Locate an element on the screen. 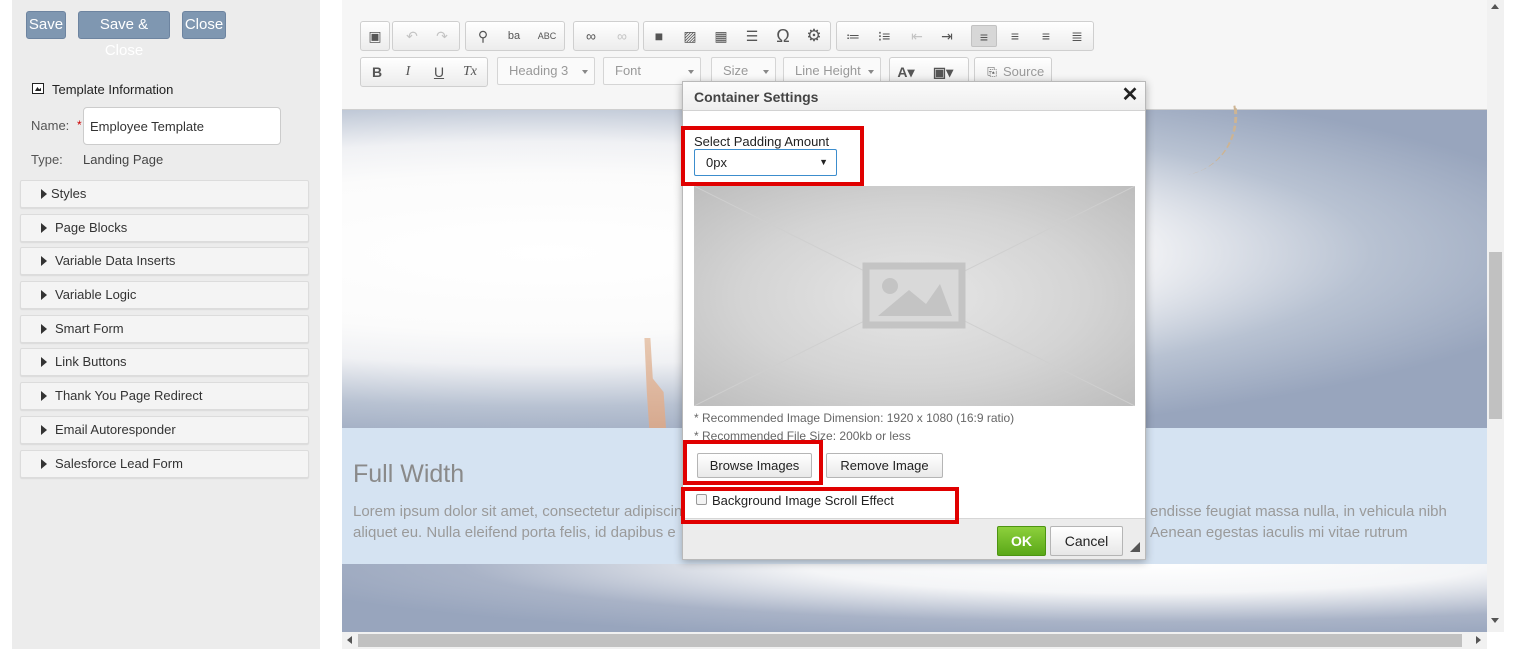 This screenshot has width=1522, height=649. spellcheck-icon: ABC is located at coordinates (547, 36).